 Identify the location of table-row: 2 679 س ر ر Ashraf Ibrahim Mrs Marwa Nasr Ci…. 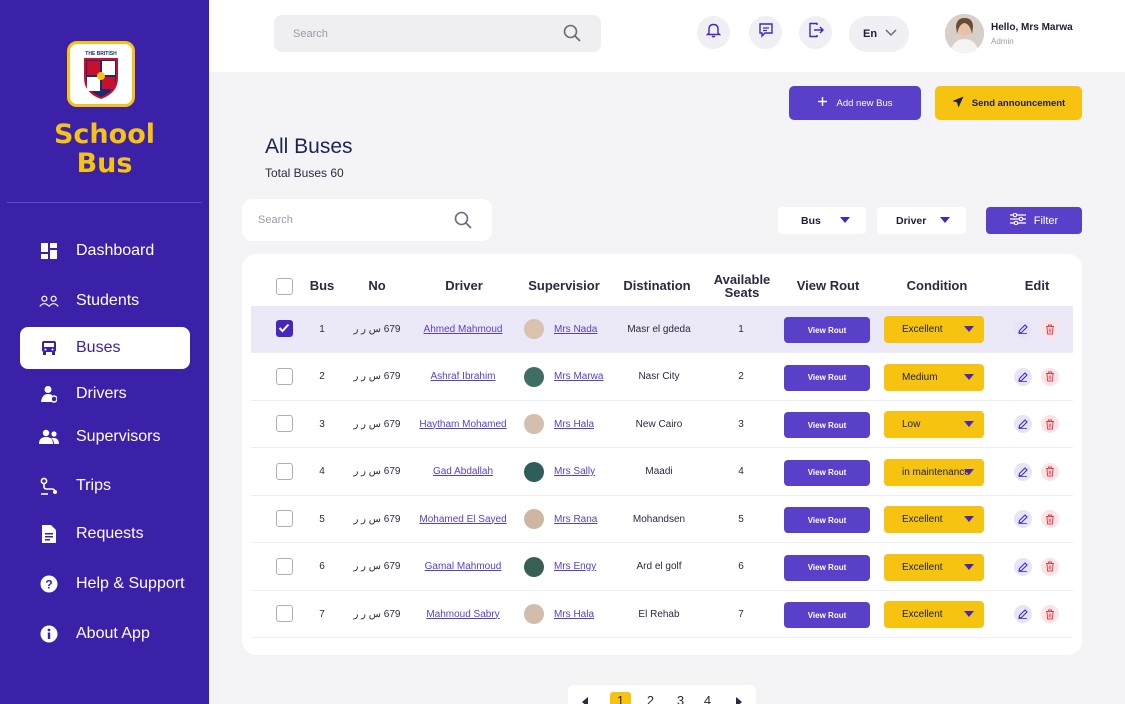
(662, 377).